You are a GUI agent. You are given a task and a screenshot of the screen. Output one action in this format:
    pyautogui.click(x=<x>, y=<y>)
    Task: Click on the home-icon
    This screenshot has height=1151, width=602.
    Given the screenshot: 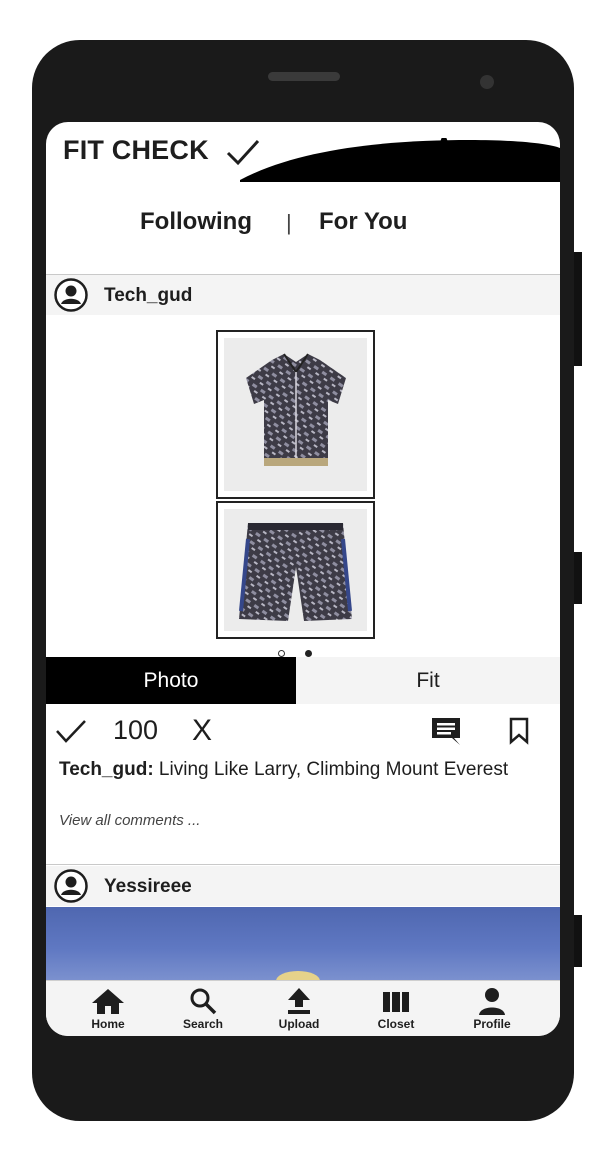 What is the action you would take?
    pyautogui.click(x=108, y=1001)
    